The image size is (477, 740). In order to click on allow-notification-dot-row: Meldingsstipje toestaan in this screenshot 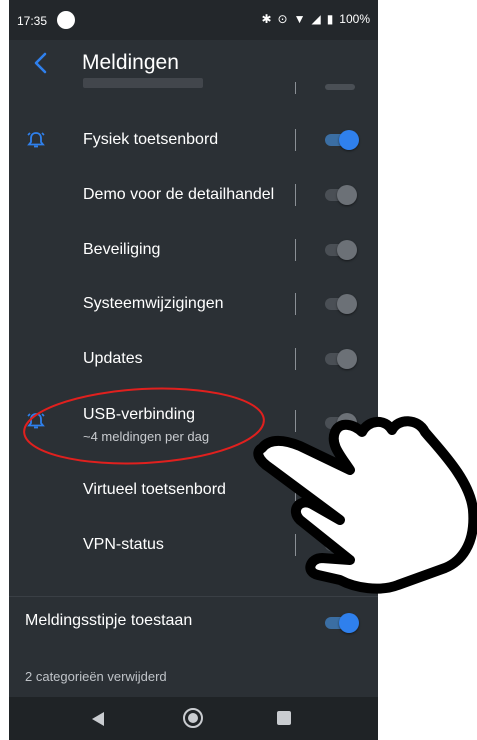, I will do `click(193, 624)`.